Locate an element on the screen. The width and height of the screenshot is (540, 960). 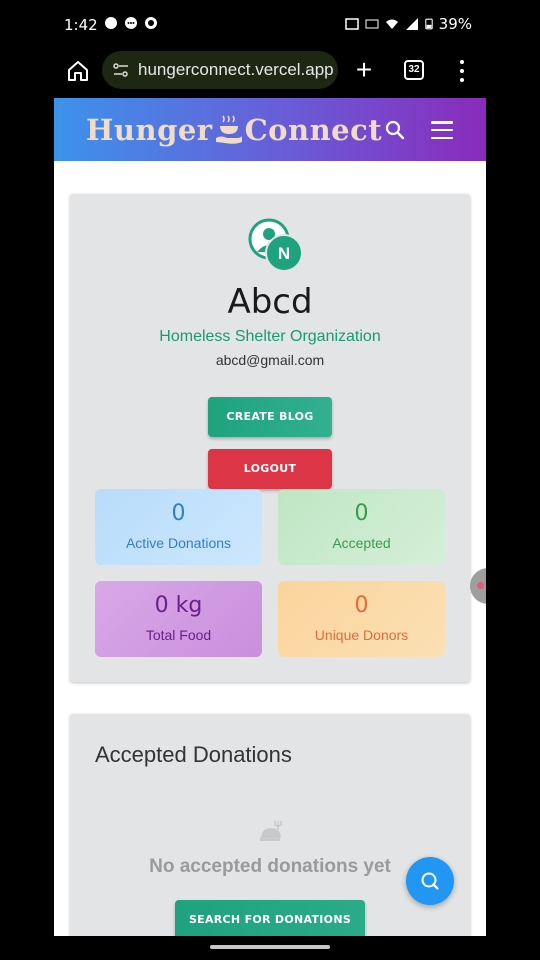
signal-icon is located at coordinates (411, 24).